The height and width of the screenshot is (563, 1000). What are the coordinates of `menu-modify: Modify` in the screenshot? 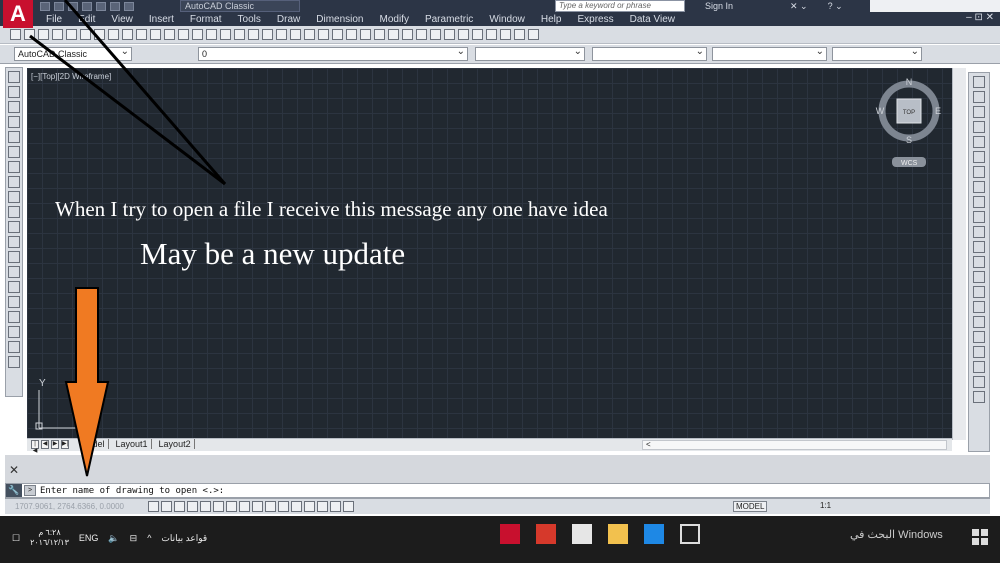 It's located at (394, 19).